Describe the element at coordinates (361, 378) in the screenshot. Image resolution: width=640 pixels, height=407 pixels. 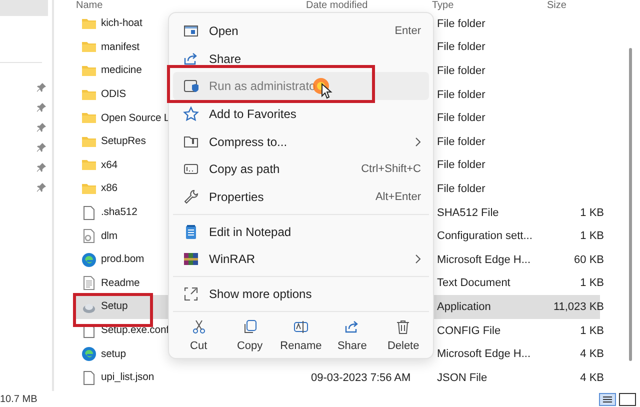
I see `file-date: 09-03-2023 7:56 AM` at that location.